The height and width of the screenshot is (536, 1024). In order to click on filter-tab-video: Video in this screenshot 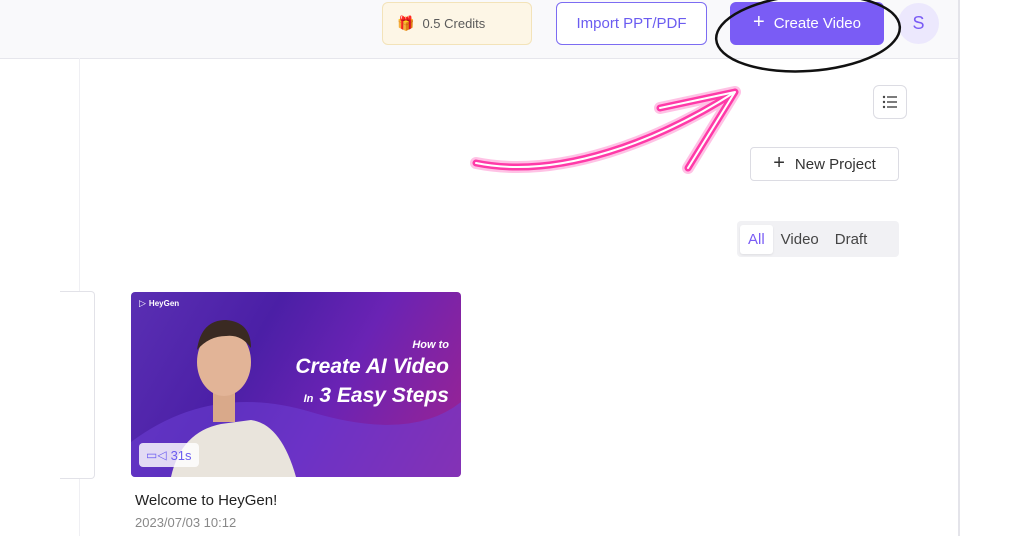, I will do `click(800, 239)`.